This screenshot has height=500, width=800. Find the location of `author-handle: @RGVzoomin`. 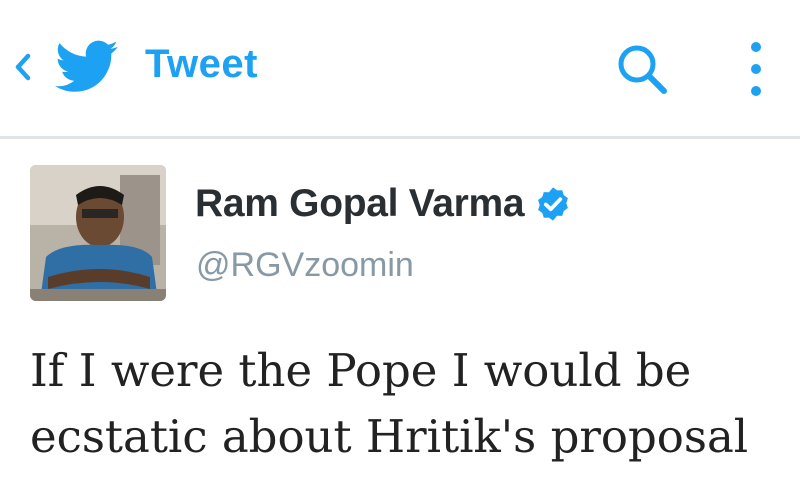

author-handle: @RGVzoomin is located at coordinates (305, 265).